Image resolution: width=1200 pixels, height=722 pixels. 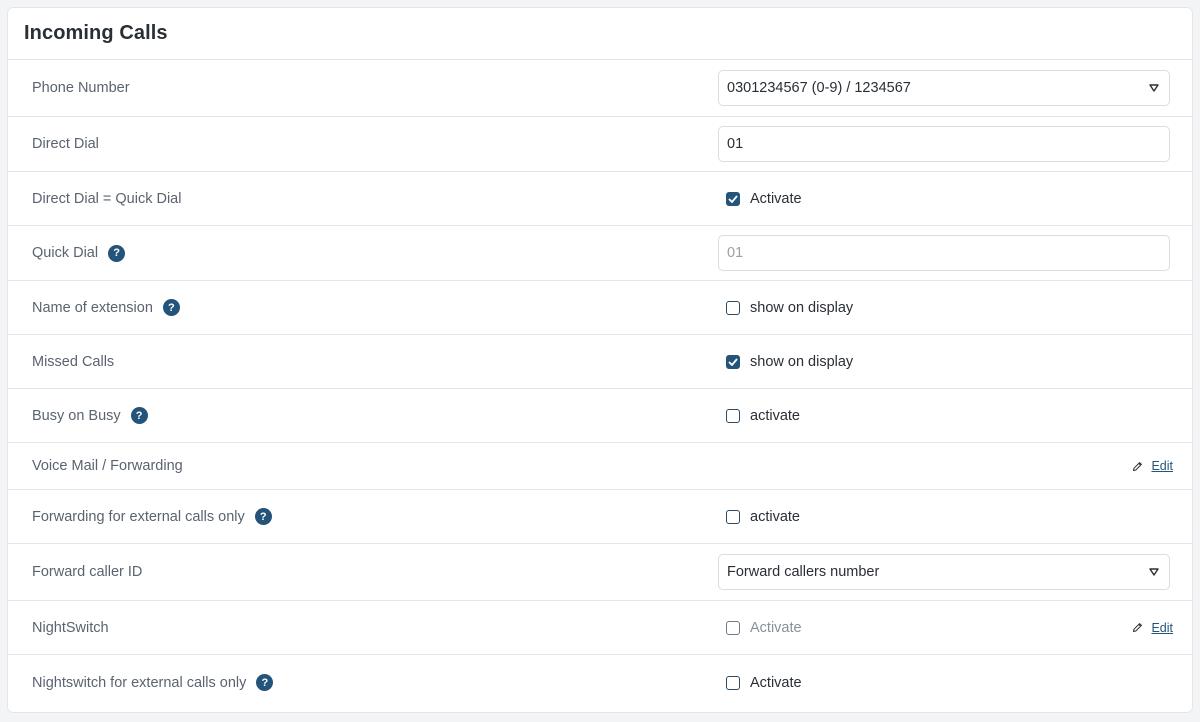 I want to click on row-busy-on-busy: Busy on Busy ? activate, so click(x=600, y=416).